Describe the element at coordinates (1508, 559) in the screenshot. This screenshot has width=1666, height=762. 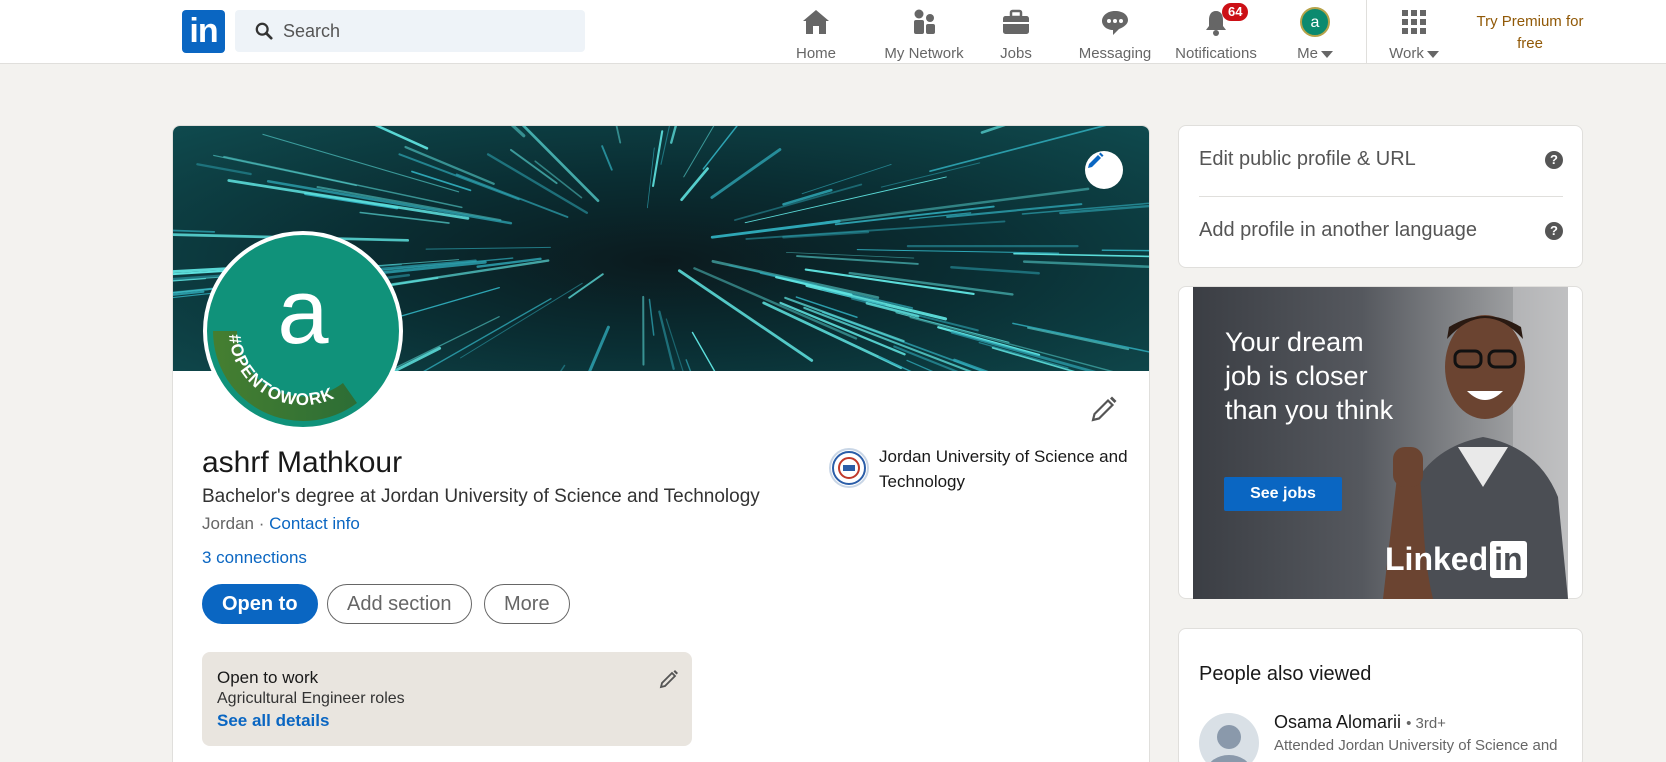
I see `brand-in: in` at that location.